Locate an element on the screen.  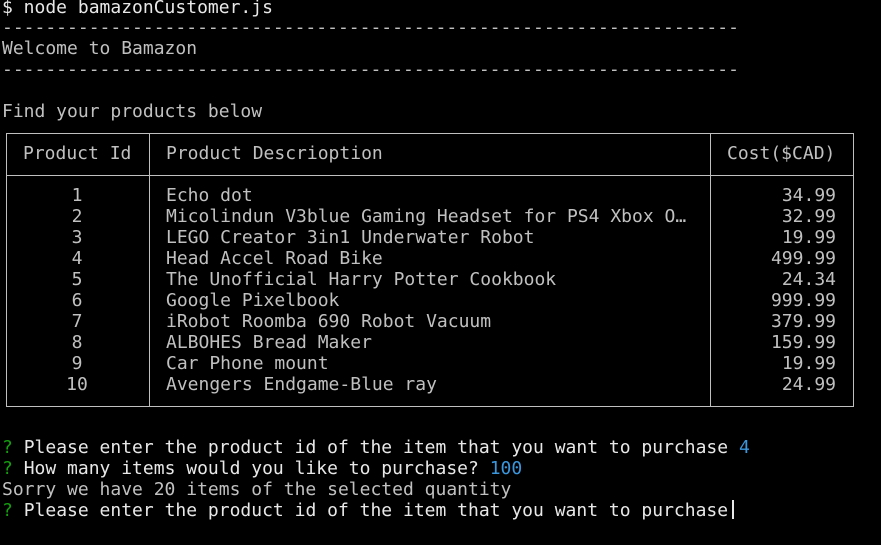
product-description-cell: LEGO Creator 3in1 Underwater Robot is located at coordinates (350, 237).